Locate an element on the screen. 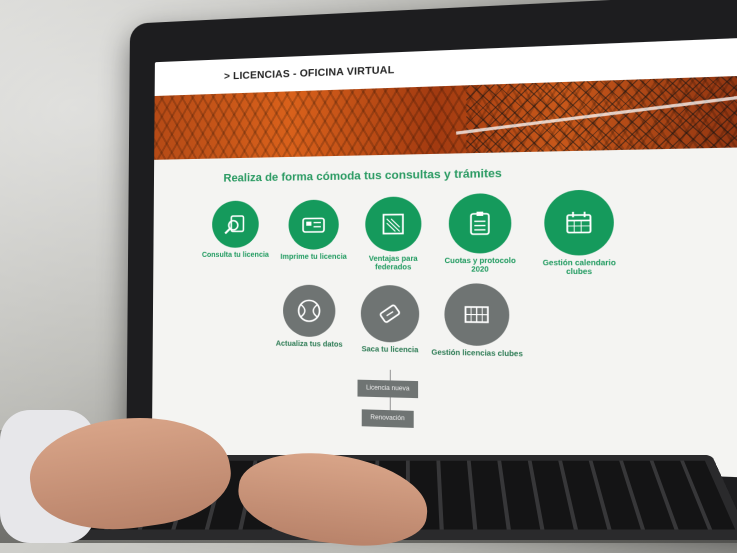  tile-label: Actualiza tus datos is located at coordinates (309, 345).